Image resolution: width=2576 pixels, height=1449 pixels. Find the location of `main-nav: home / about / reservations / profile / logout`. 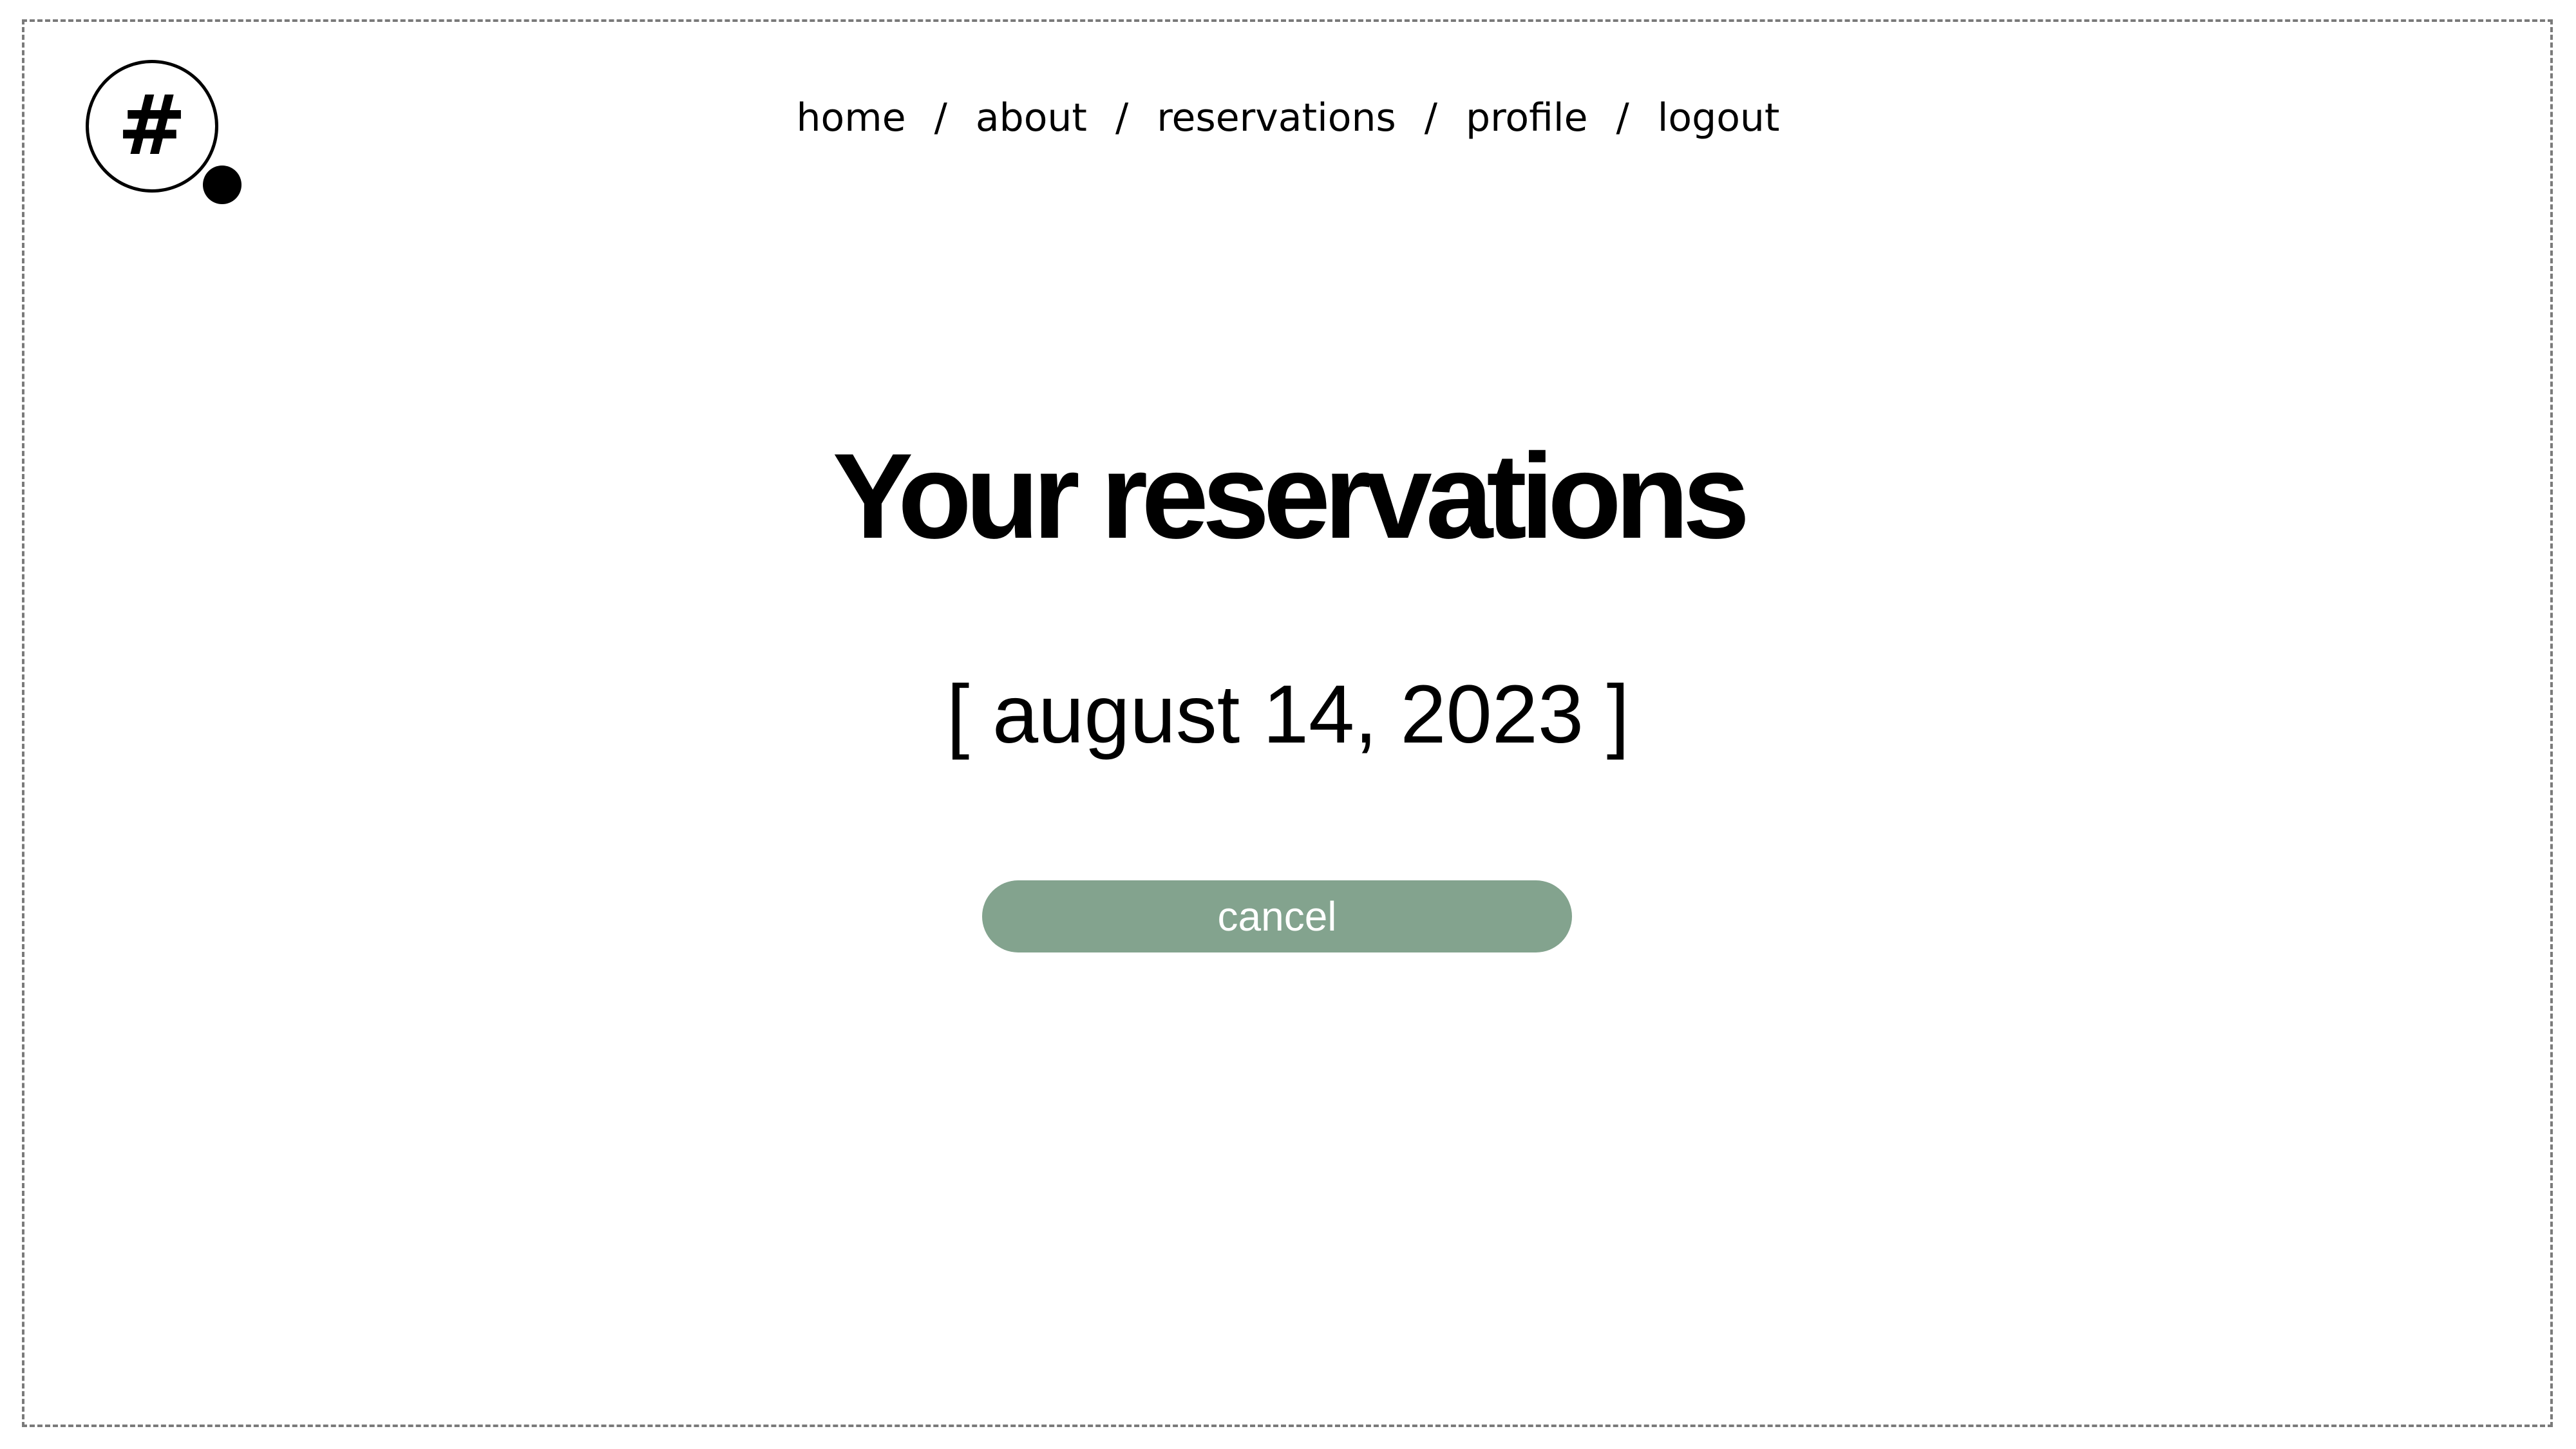

main-nav: home / about / reservations / profile / logout is located at coordinates (1288, 118).